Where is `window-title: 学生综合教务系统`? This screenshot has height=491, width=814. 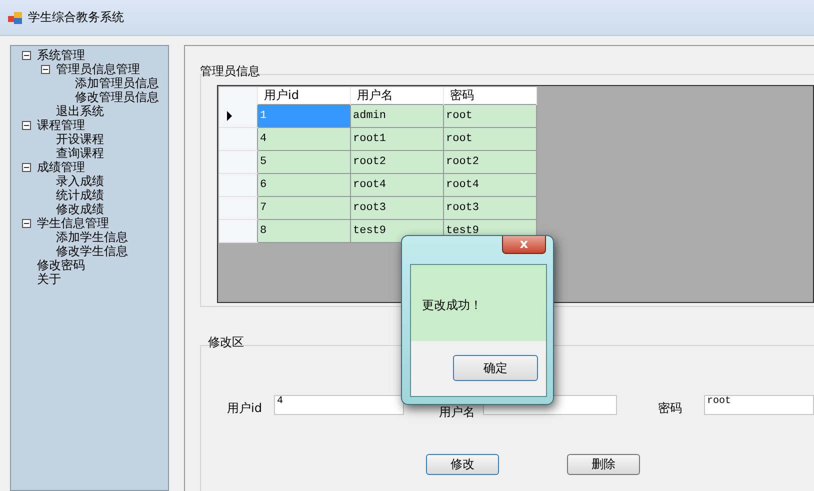 window-title: 学生综合教务系统 is located at coordinates (76, 17).